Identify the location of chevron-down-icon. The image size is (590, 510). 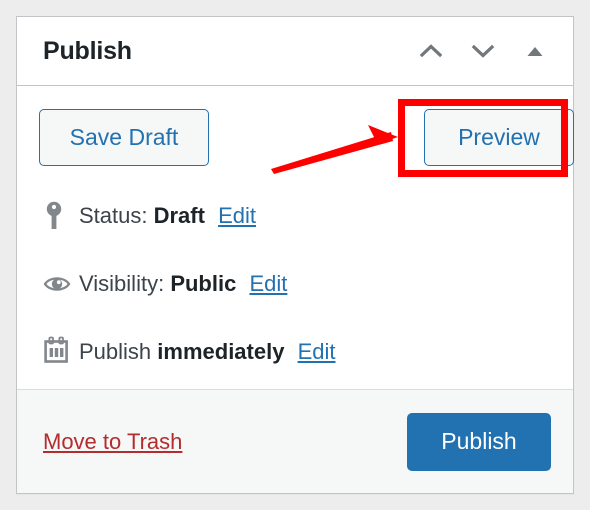
(483, 51).